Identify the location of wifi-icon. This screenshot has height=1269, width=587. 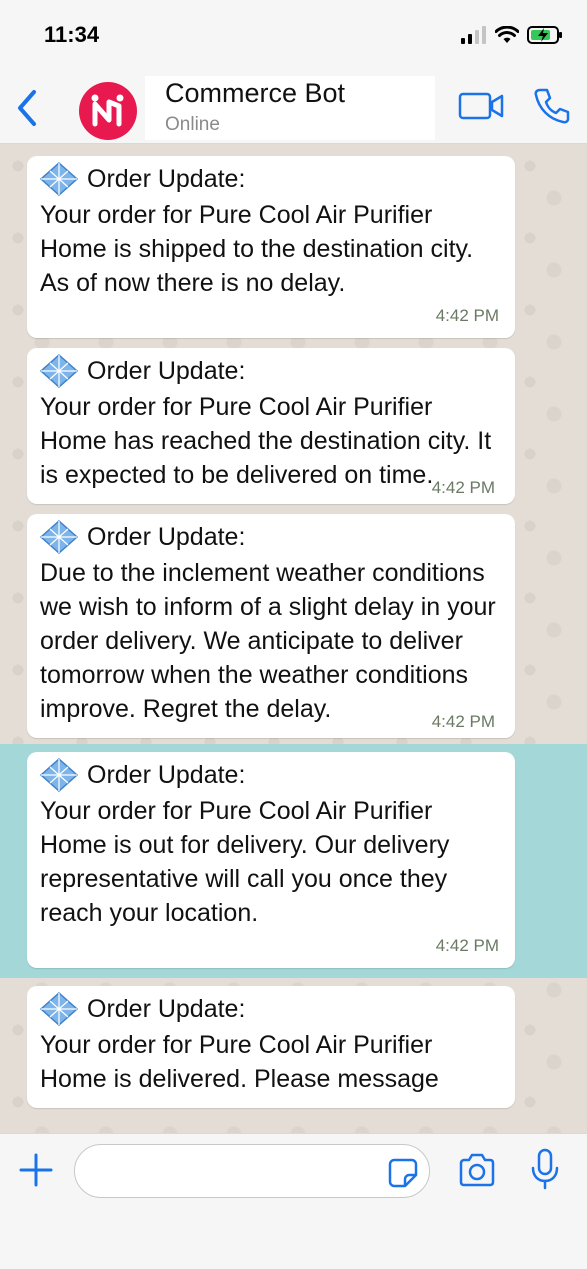
(507, 34).